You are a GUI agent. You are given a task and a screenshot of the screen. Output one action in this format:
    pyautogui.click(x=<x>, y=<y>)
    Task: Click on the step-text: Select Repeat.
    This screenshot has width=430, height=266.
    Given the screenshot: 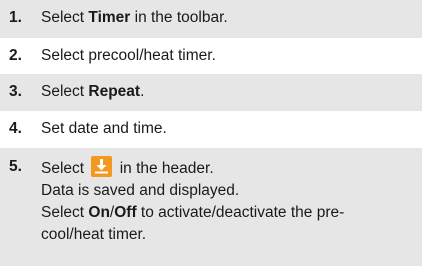 What is the action you would take?
    pyautogui.click(x=93, y=91)
    